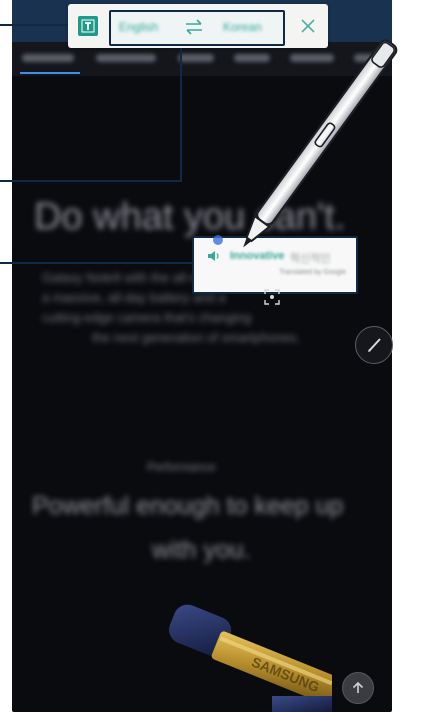  Describe the element at coordinates (190, 217) in the screenshot. I see `headline: Do what you can't.` at that location.